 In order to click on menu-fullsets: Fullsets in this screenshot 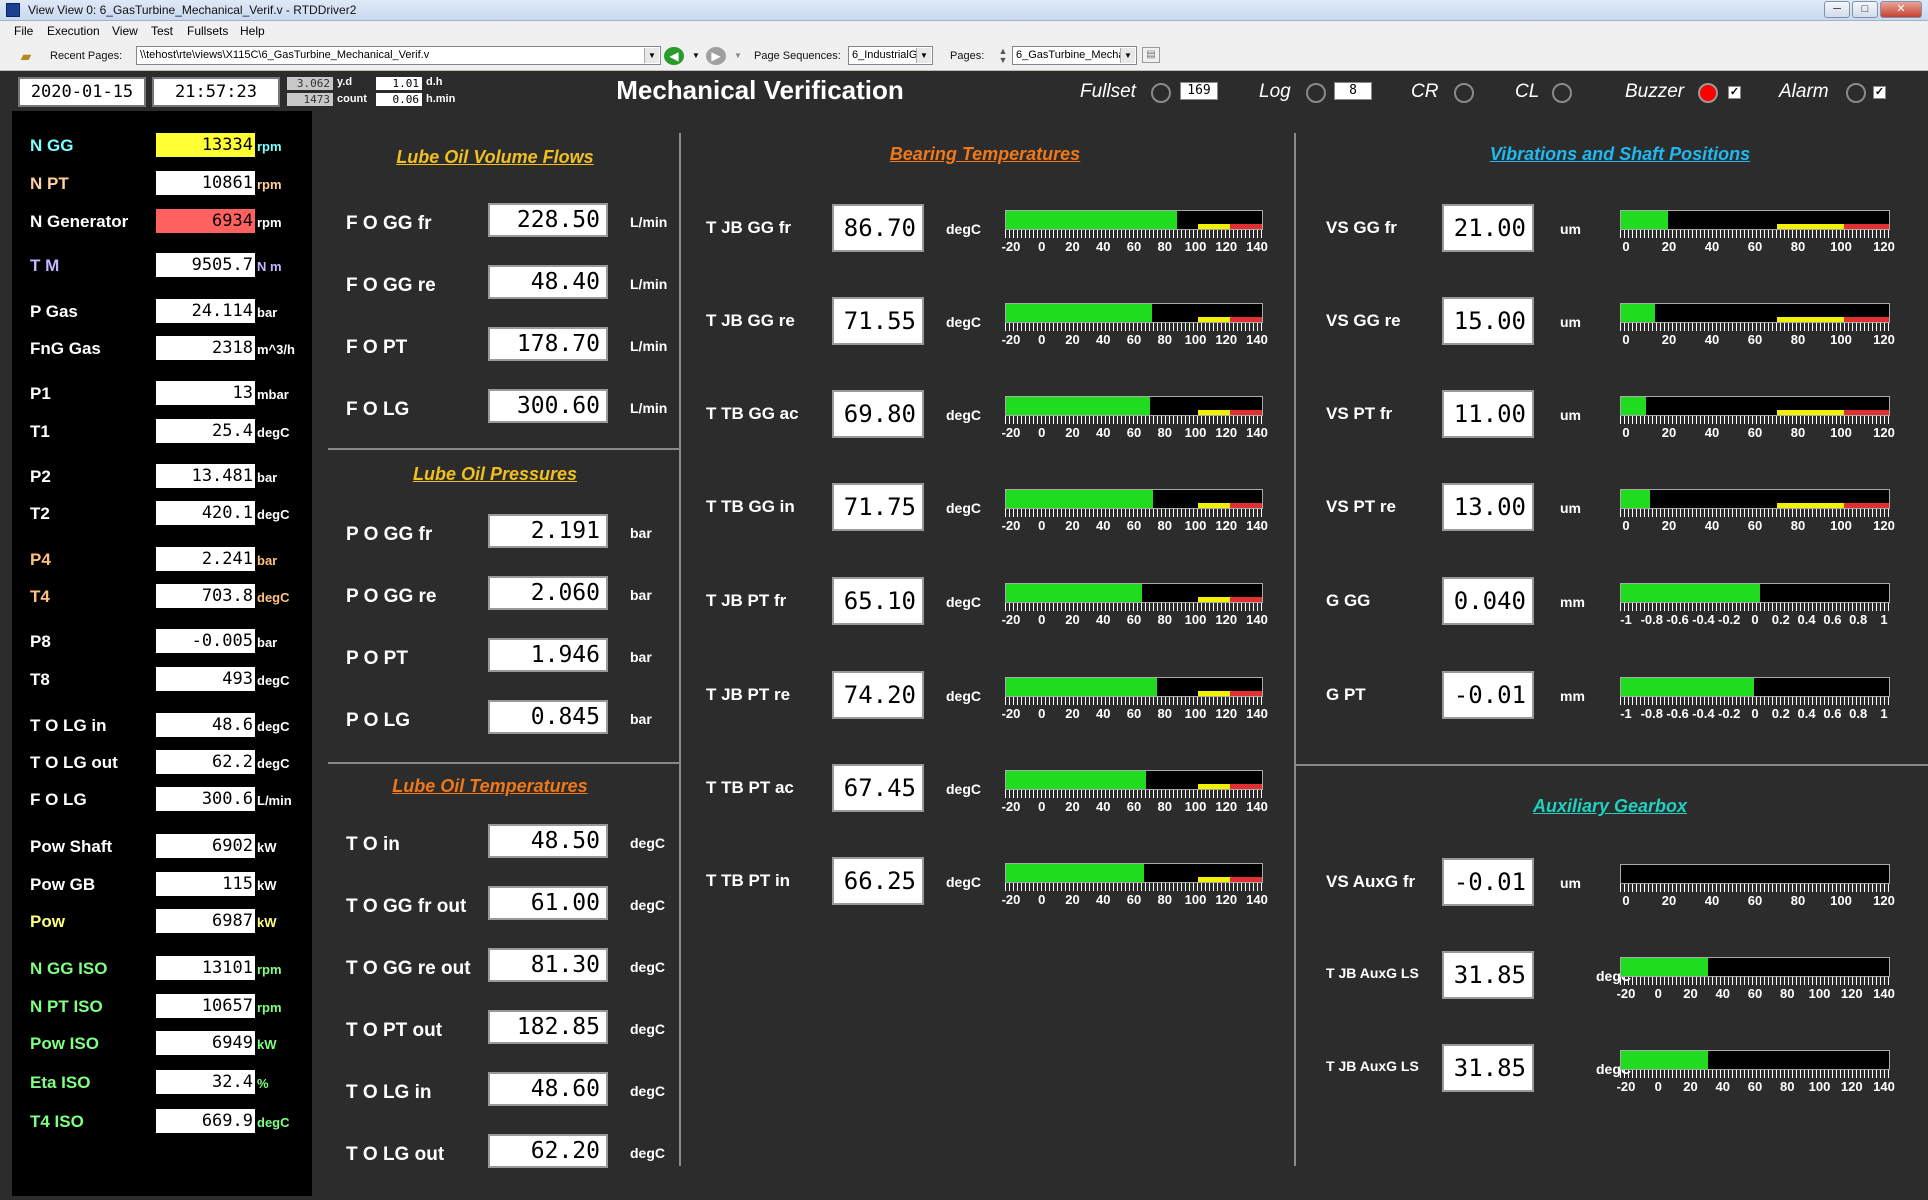, I will do `click(207, 31)`.